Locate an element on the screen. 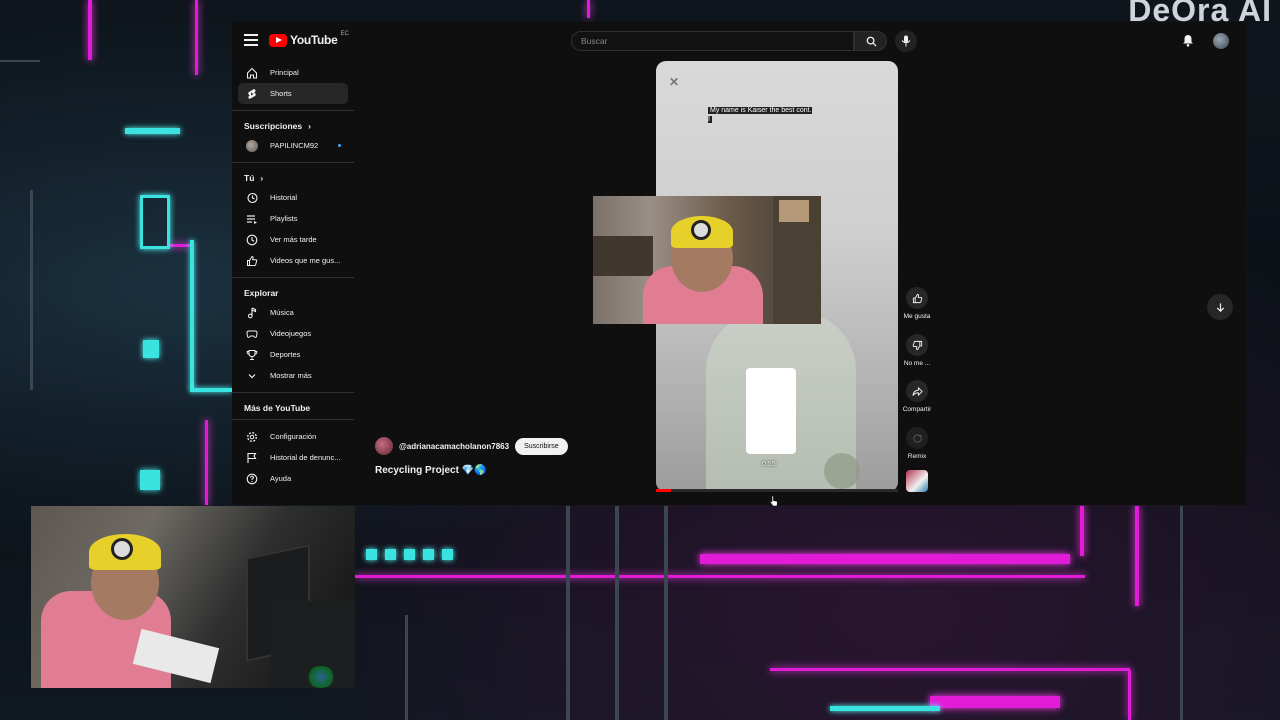  channel-avatar-icon is located at coordinates (251, 145).